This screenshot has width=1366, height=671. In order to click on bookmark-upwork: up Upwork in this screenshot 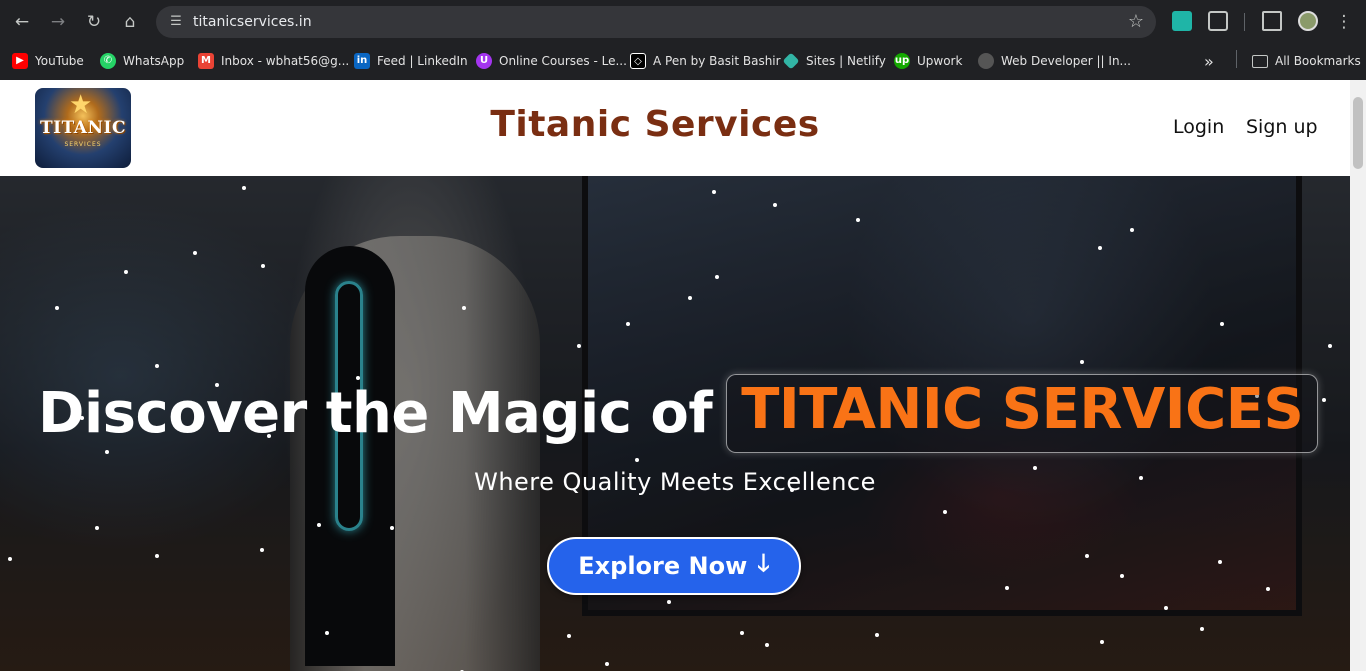, I will do `click(928, 61)`.